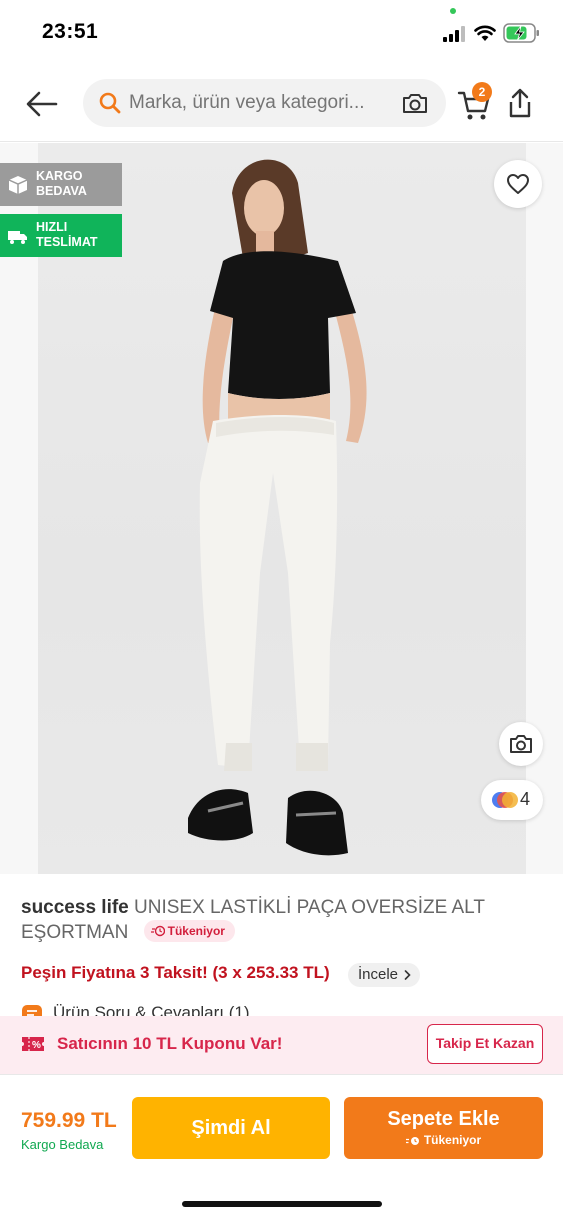  Describe the element at coordinates (69, 1120) in the screenshot. I see `product-price: 759.99 TL` at that location.